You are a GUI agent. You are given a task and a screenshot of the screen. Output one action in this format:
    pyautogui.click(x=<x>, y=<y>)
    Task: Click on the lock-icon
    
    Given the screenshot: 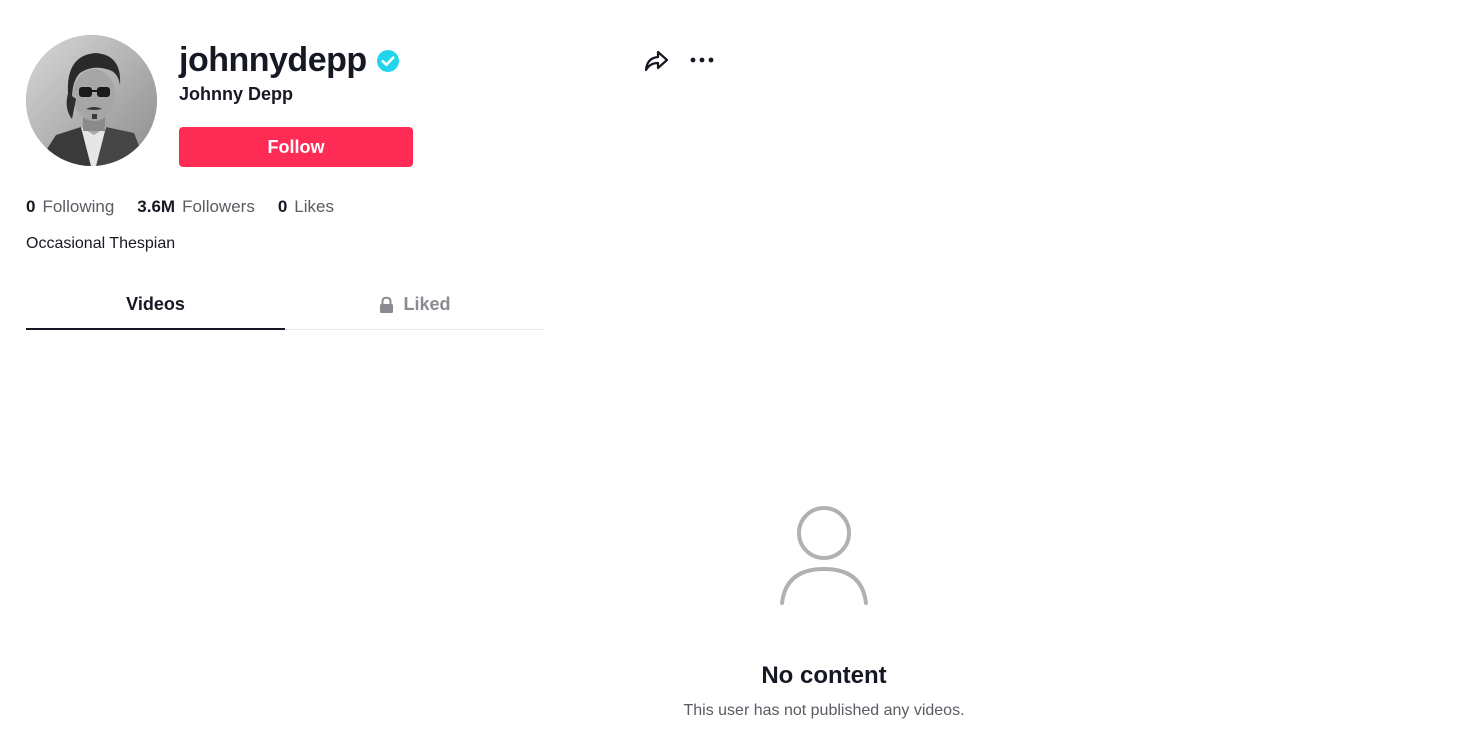 What is the action you would take?
    pyautogui.click(x=387, y=304)
    